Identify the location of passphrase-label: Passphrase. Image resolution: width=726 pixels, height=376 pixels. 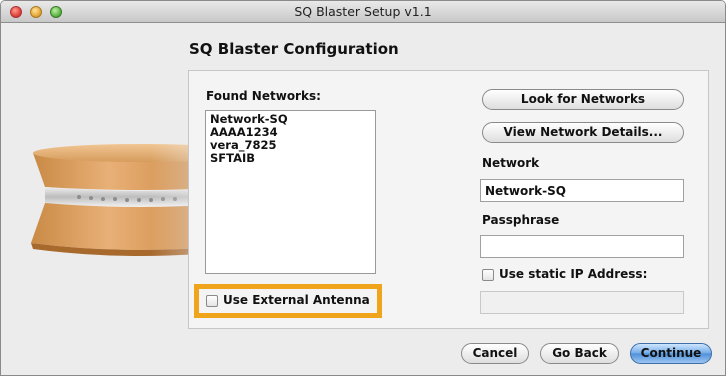
(521, 220).